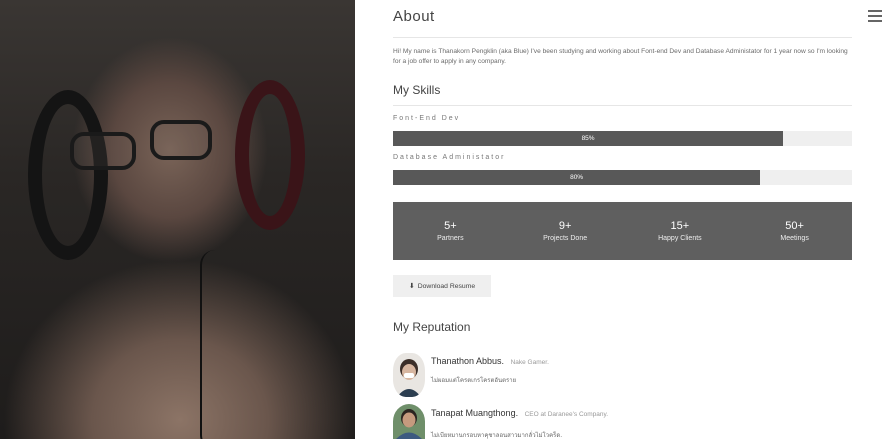 This screenshot has height=439, width=889. I want to click on about-divider, so click(622, 37).